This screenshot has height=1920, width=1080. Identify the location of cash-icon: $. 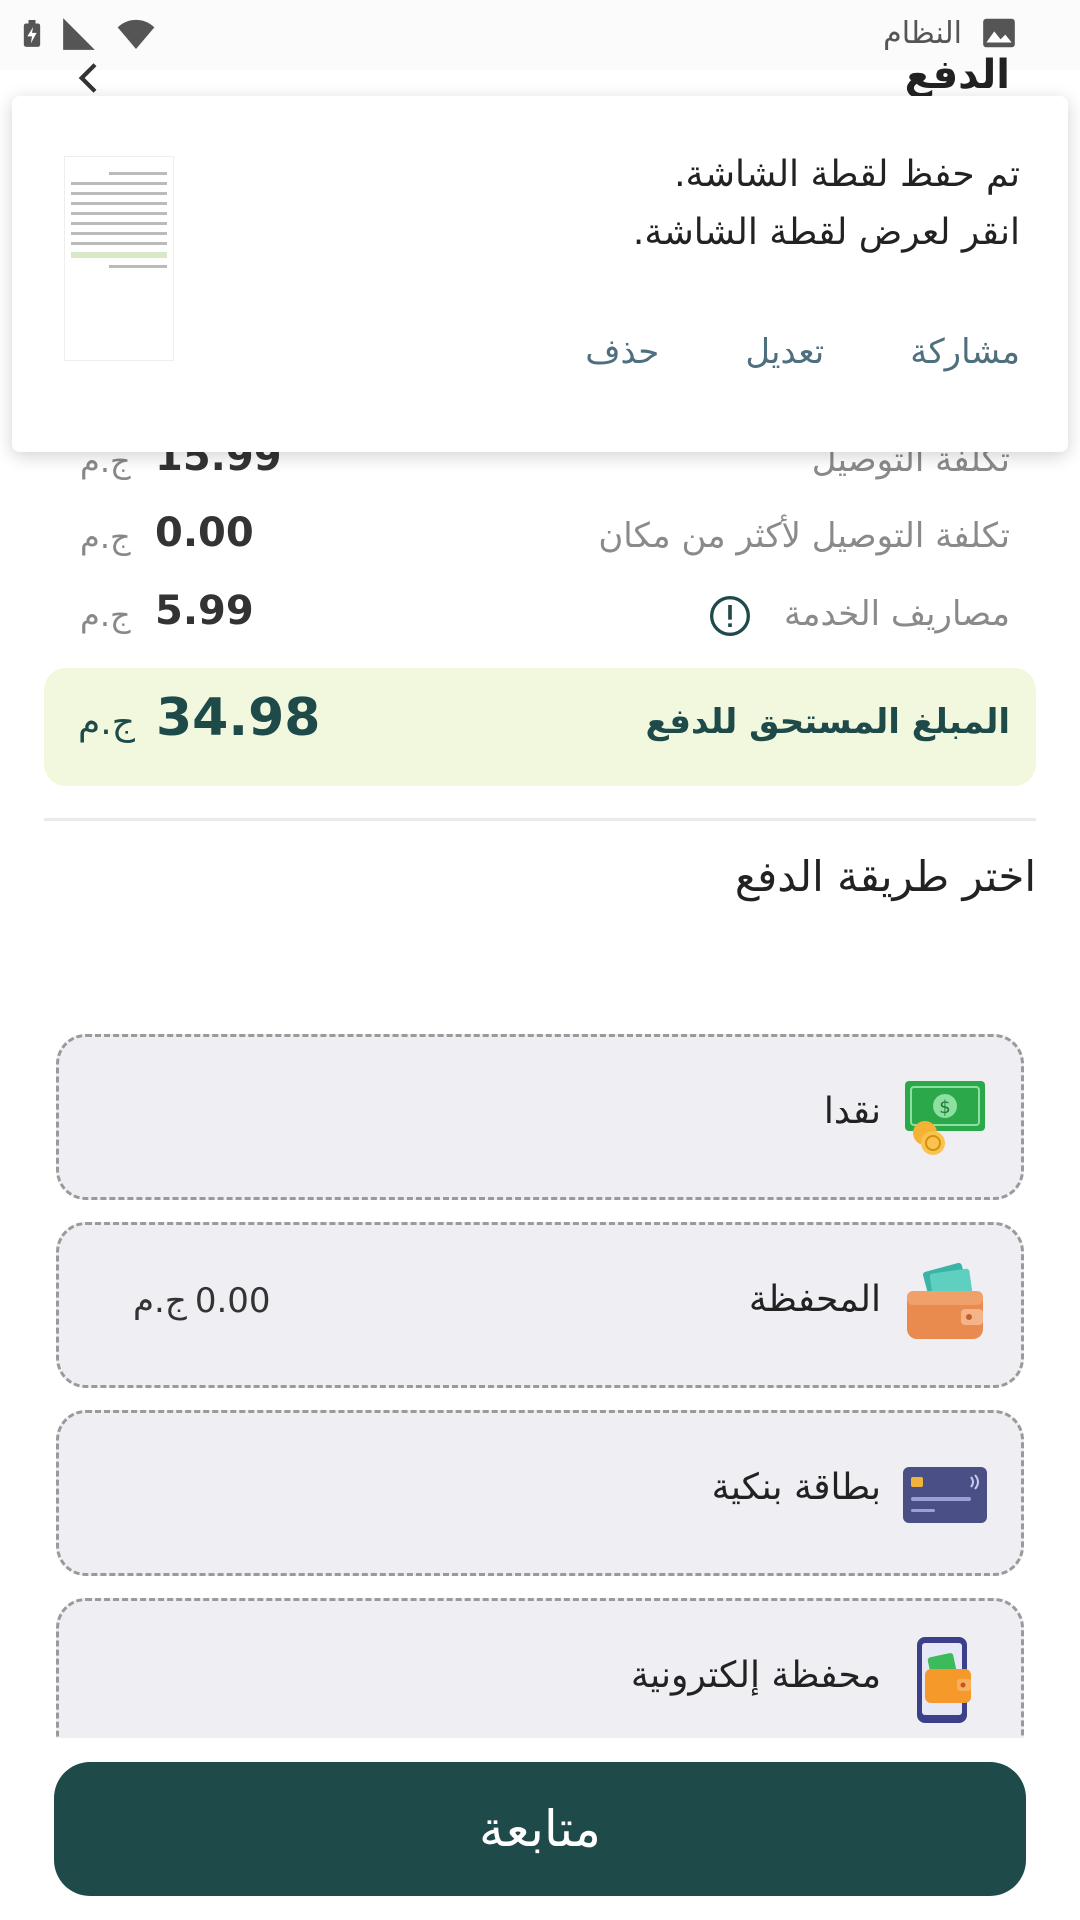
(945, 1118).